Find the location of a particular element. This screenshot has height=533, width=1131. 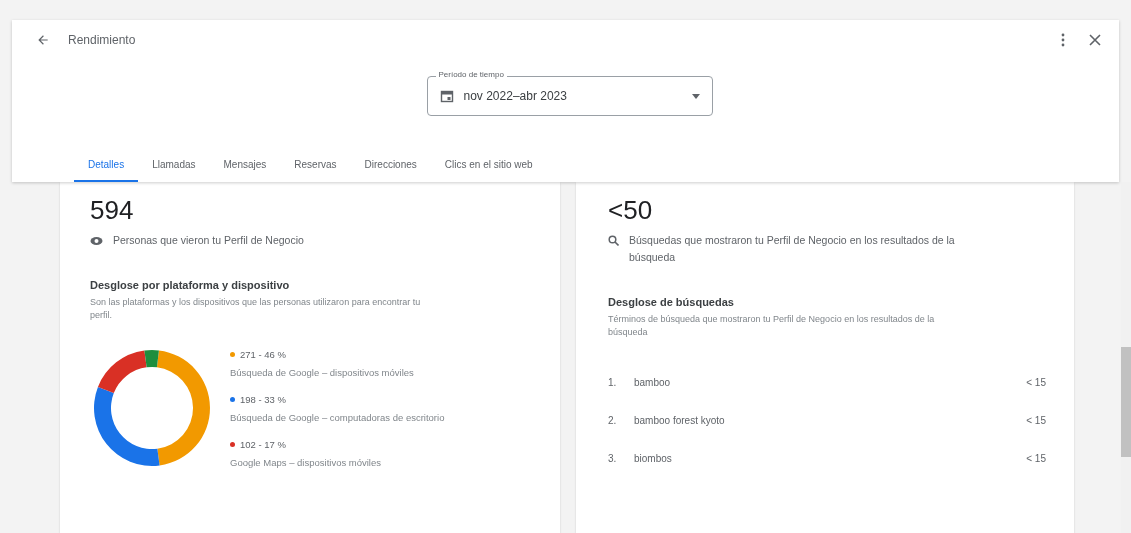

term-rank: 1. is located at coordinates (613, 382).